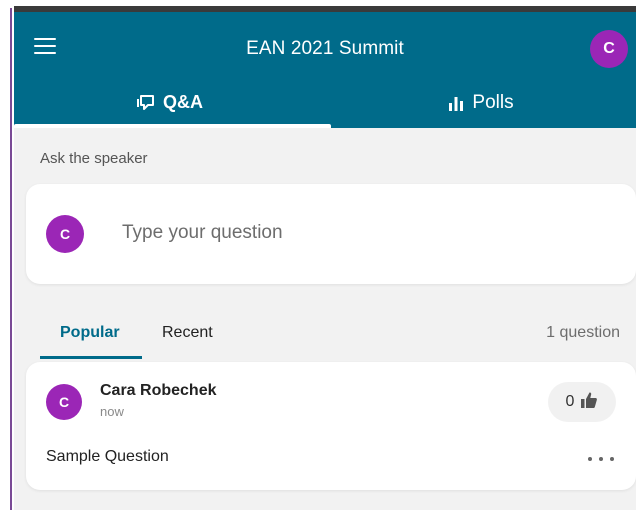 The height and width of the screenshot is (510, 636). Describe the element at coordinates (183, 102) in the screenshot. I see `tab-qa-label: Q&A` at that location.